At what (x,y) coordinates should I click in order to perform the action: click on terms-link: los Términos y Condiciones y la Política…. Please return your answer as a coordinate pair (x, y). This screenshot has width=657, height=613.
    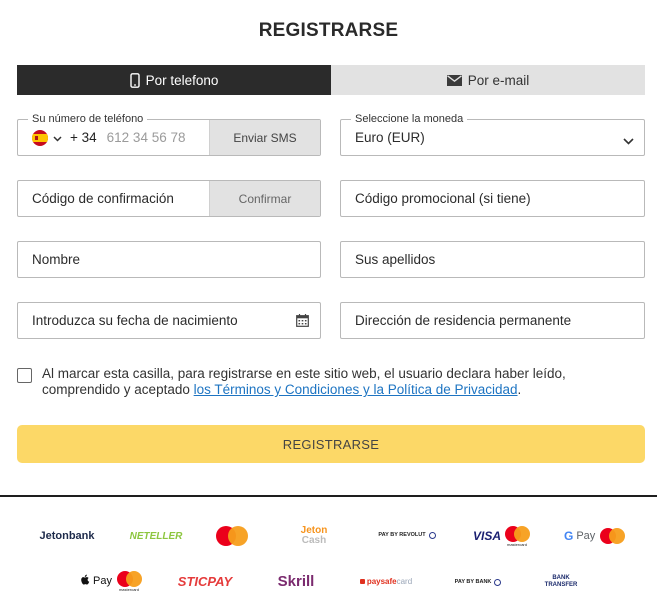
    Looking at the image, I should click on (356, 389).